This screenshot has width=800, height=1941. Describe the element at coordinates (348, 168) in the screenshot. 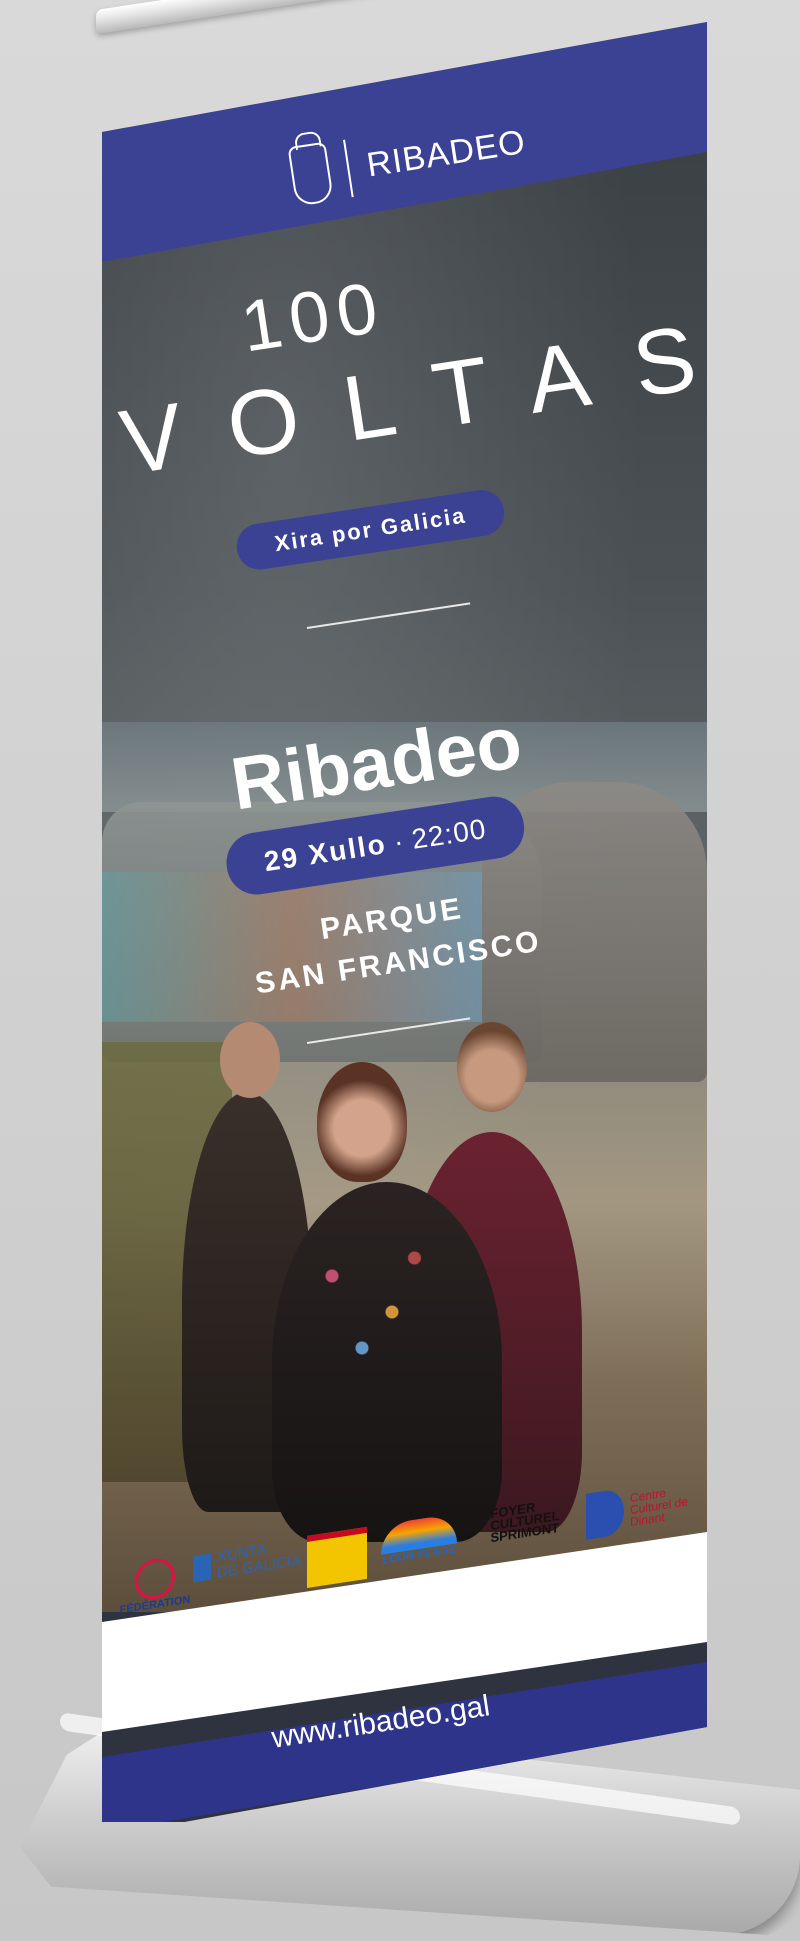

I see `logo-divider` at that location.